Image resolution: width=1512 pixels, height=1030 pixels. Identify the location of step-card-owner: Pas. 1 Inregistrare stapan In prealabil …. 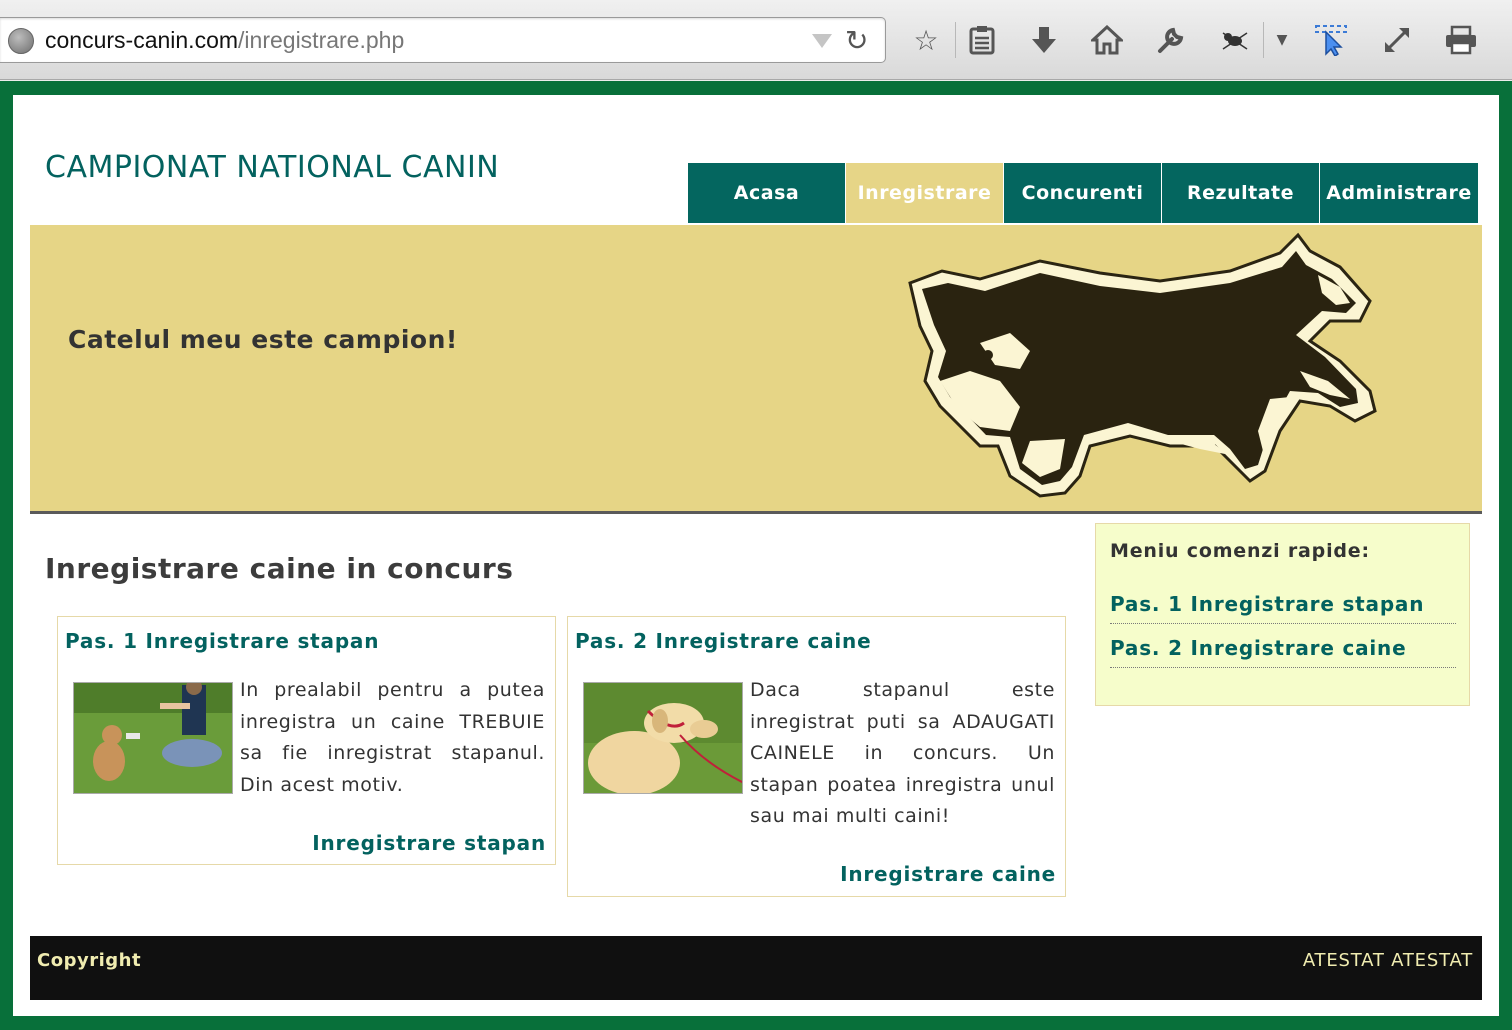
(306, 740).